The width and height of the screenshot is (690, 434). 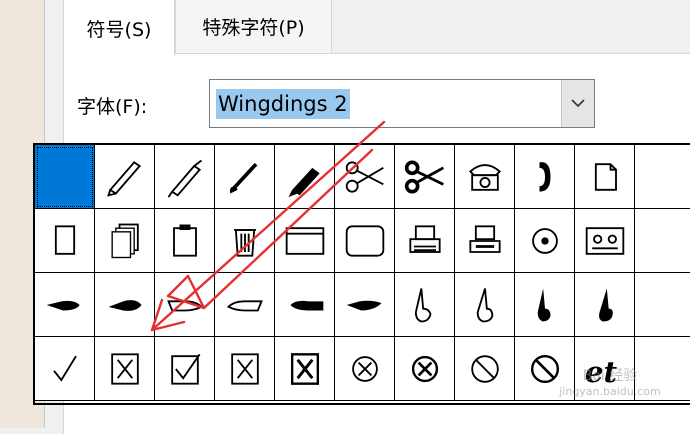 I want to click on pages-stack-icon, so click(x=124, y=240).